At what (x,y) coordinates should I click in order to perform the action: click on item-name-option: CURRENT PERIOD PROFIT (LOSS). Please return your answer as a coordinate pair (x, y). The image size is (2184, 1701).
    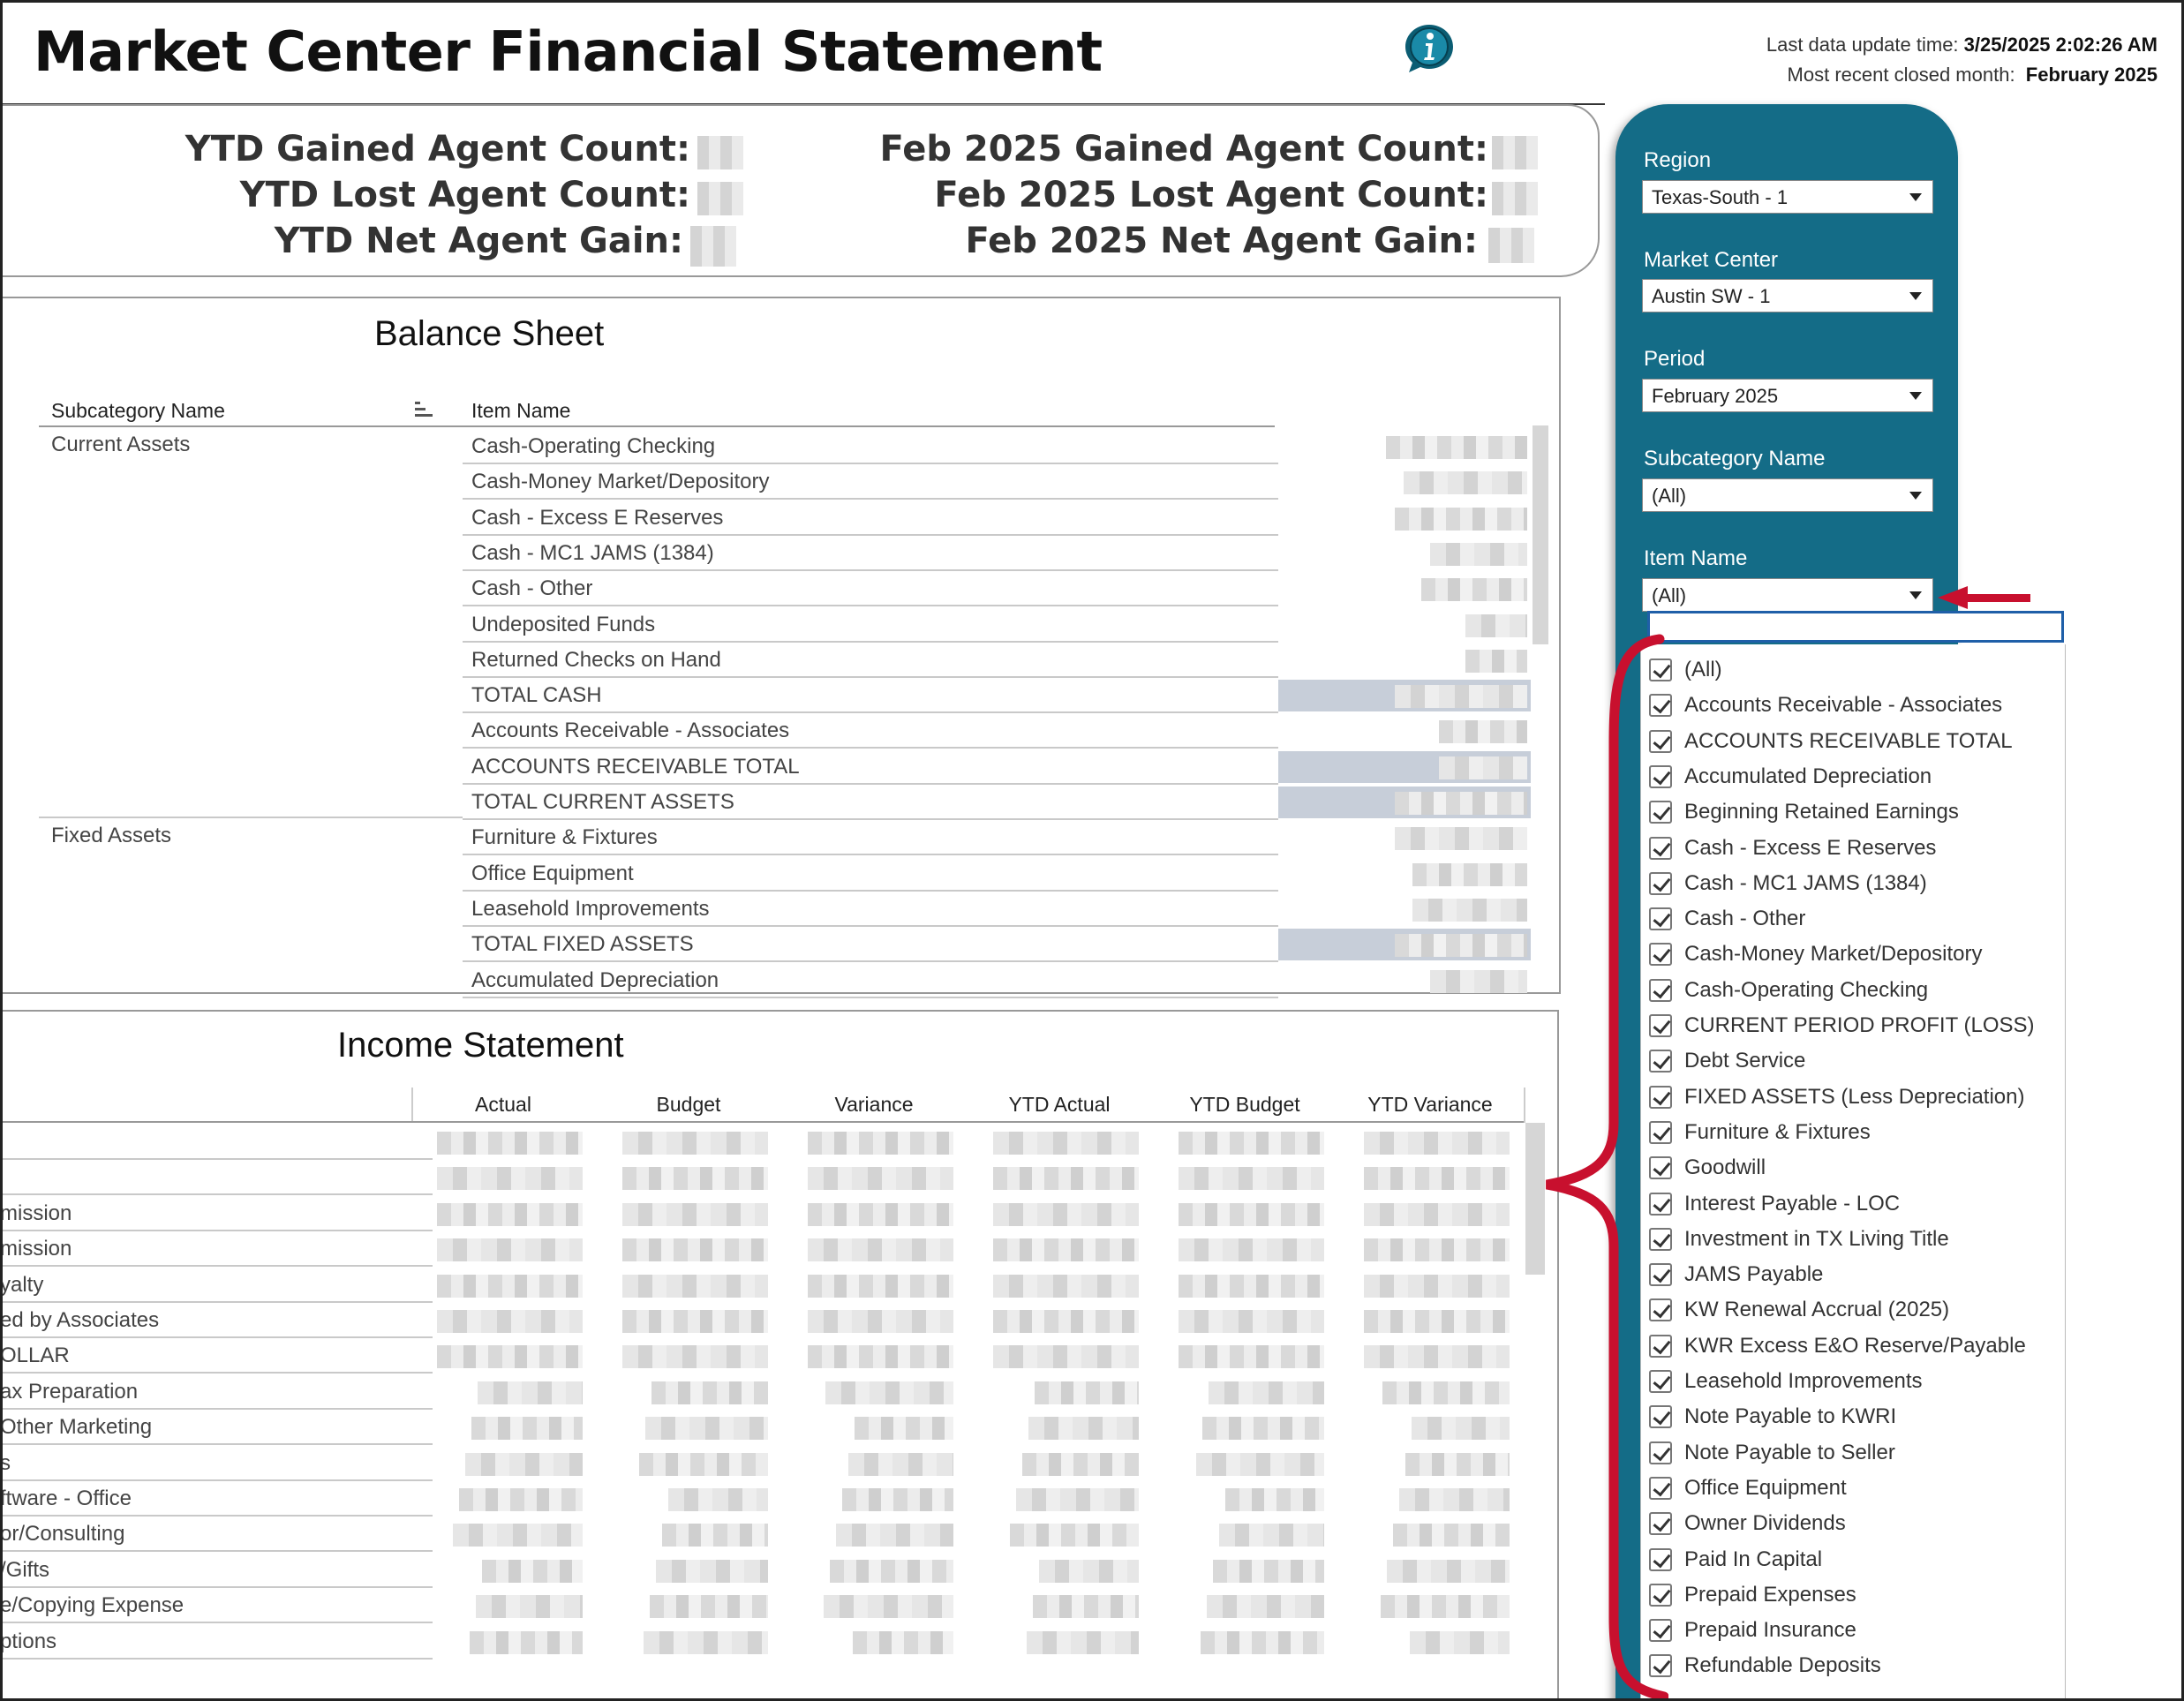
    Looking at the image, I should click on (1842, 1025).